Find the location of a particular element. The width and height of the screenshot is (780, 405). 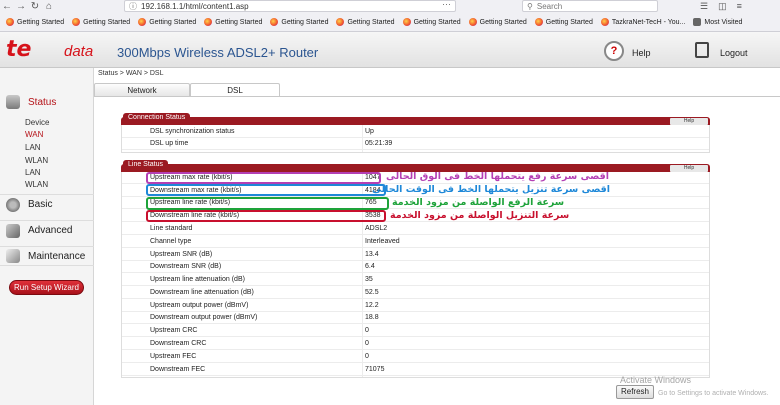

run-setup-wizard-button: Run Setup Wizard is located at coordinates (46, 287).